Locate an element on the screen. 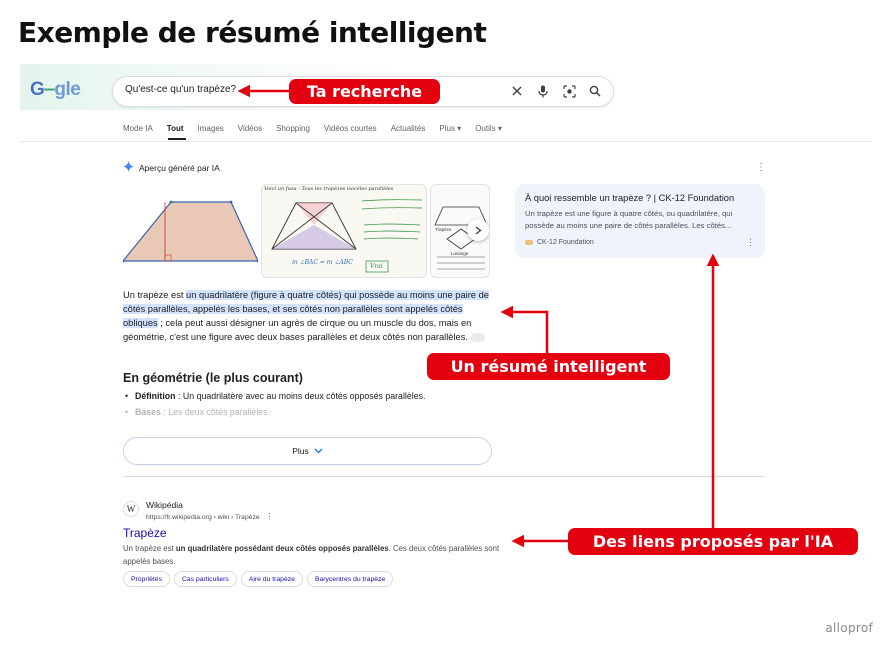  tab-actualites: Actualités is located at coordinates (408, 128).